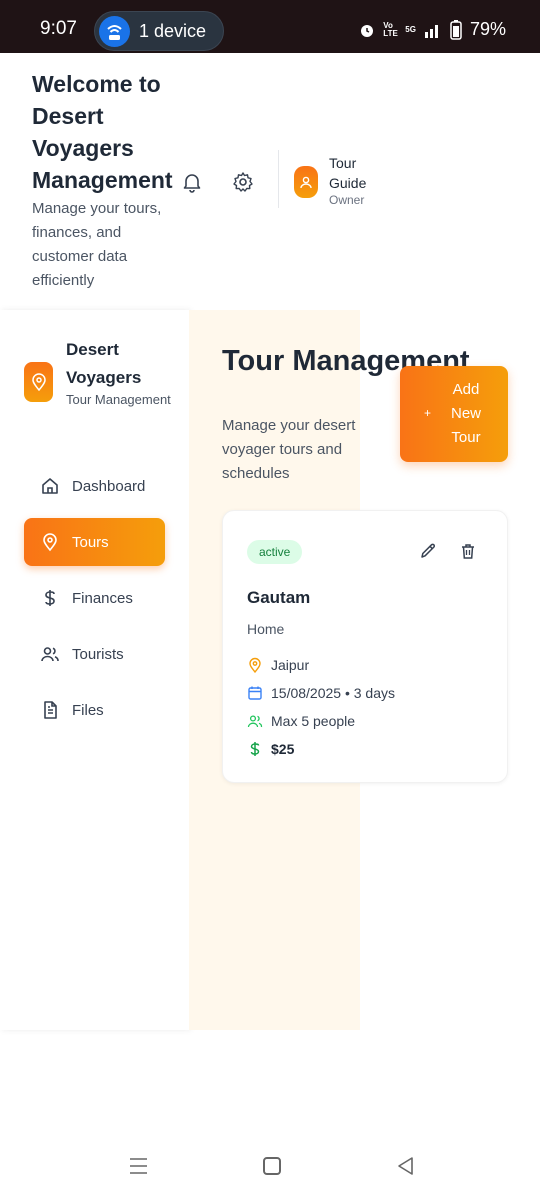  I want to click on sidebar-item-label: Dashboard, so click(109, 486).